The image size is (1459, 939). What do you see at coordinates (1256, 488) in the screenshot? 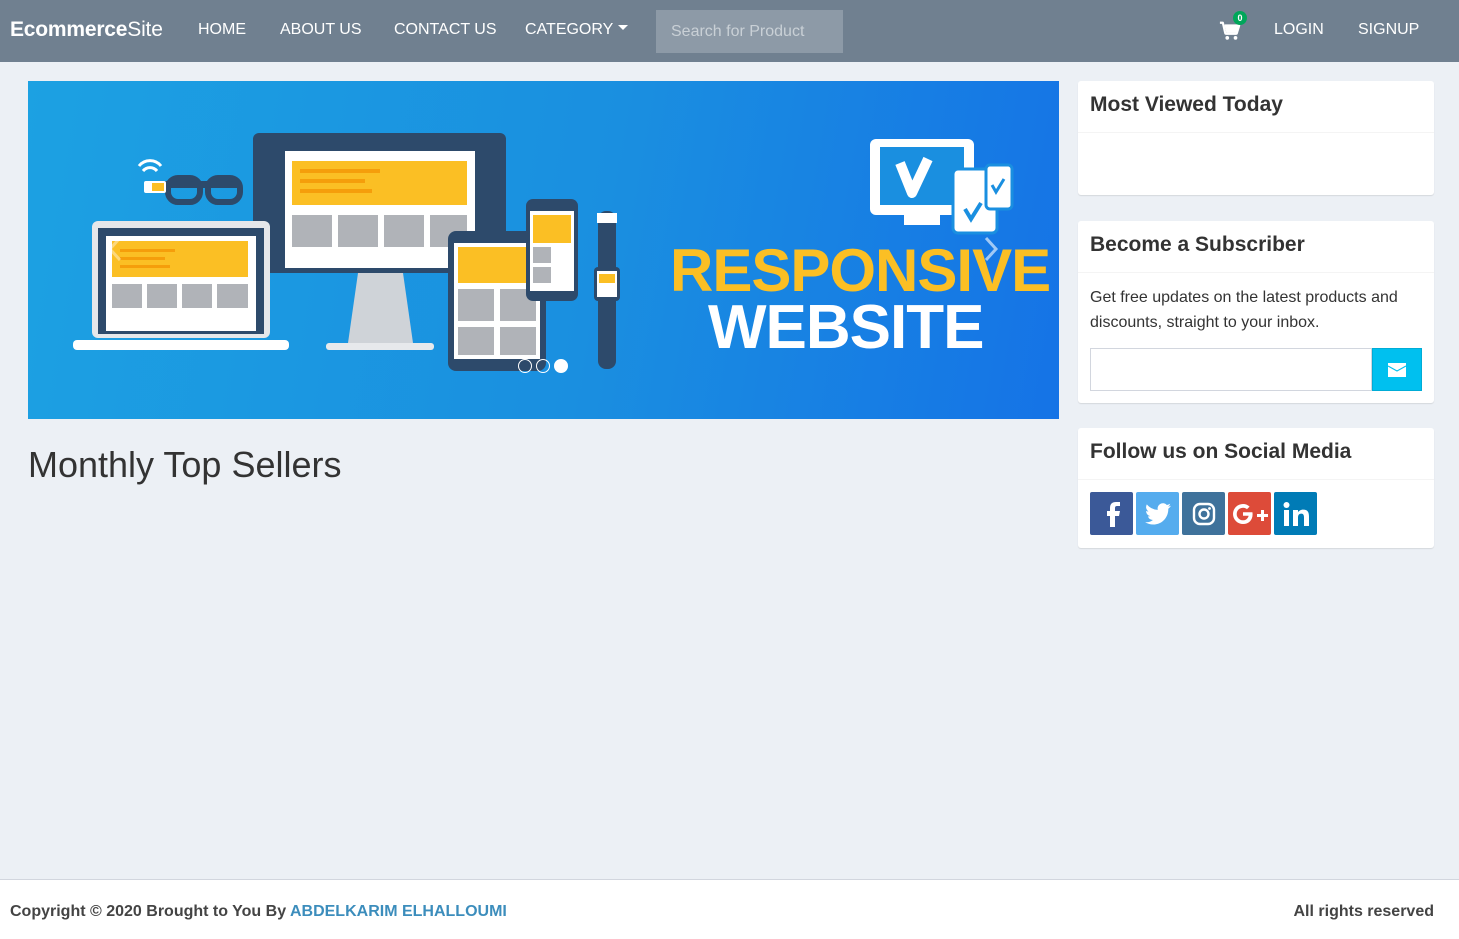
I see `social-box: Follow us on Social Media` at bounding box center [1256, 488].